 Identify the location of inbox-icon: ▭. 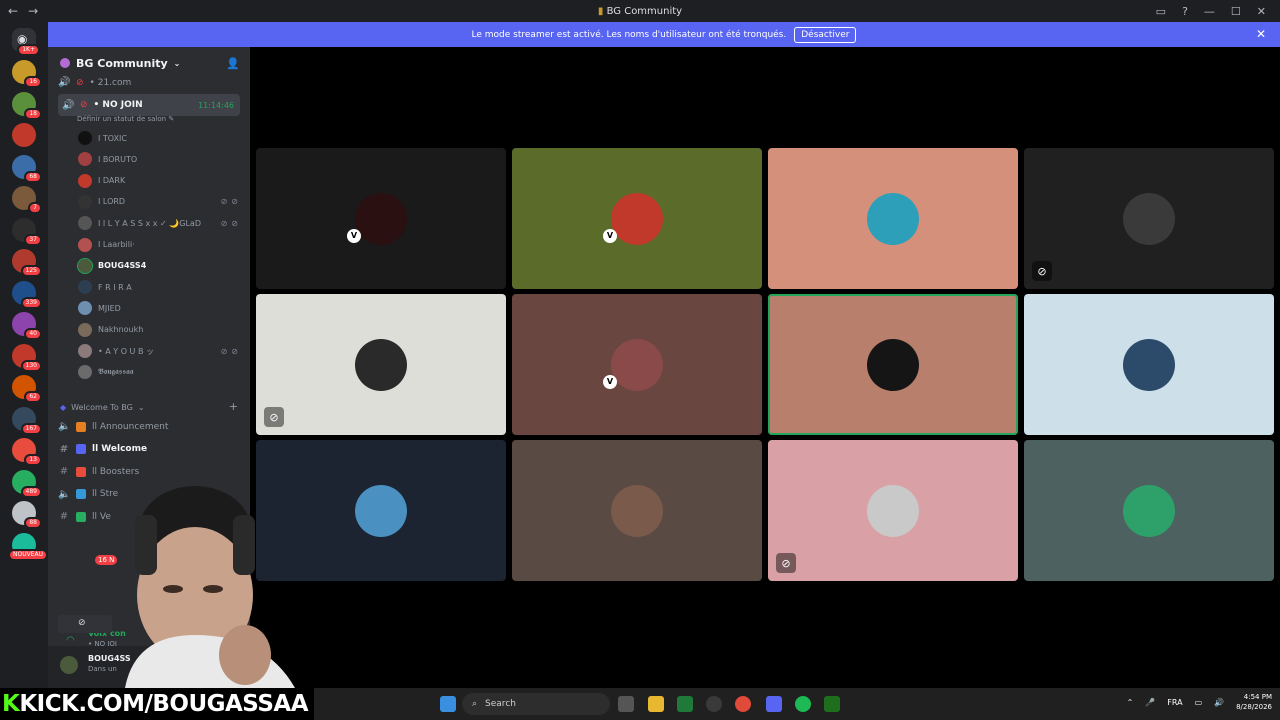
(1161, 11).